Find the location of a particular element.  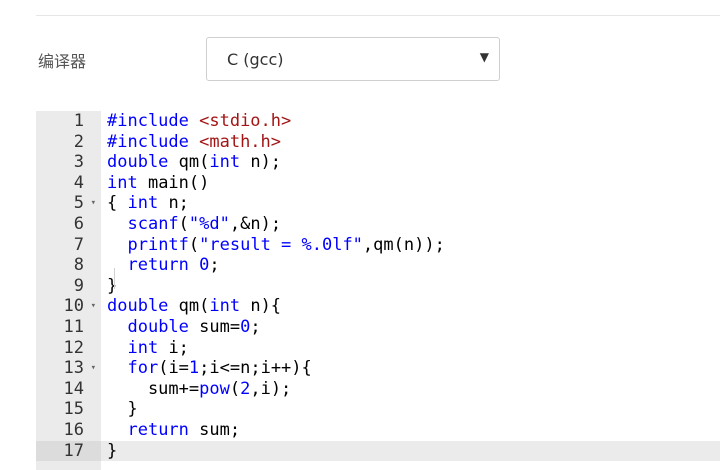

code-token: double is located at coordinates (158, 327).